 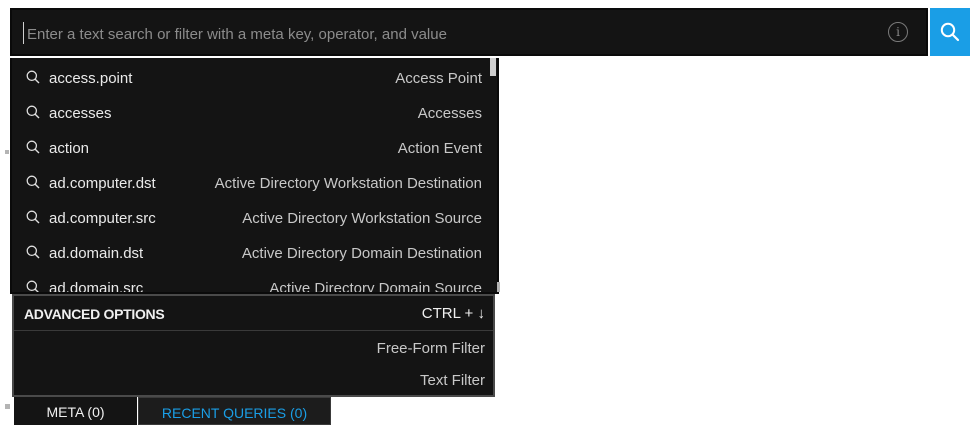 I want to click on keyboard-shortcut: CTRL + ↓, so click(x=453, y=313).